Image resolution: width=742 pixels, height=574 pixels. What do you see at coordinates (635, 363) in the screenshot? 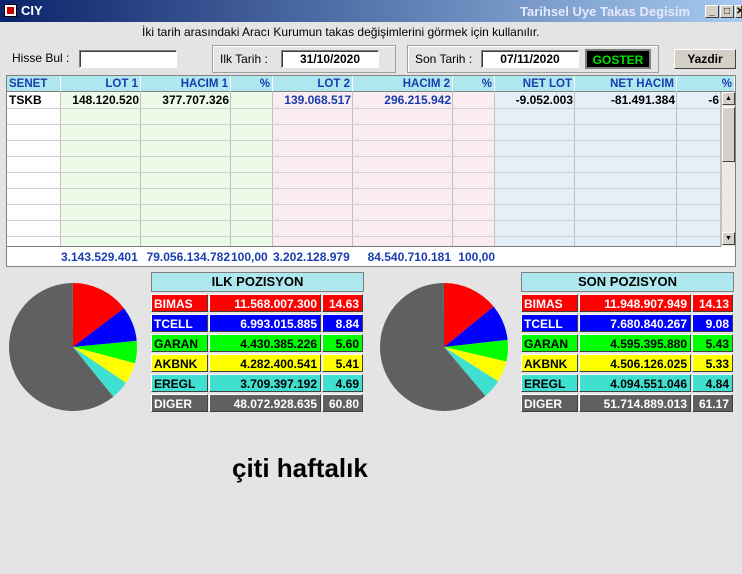
I see `position-value: 4.506.126.025` at bounding box center [635, 363].